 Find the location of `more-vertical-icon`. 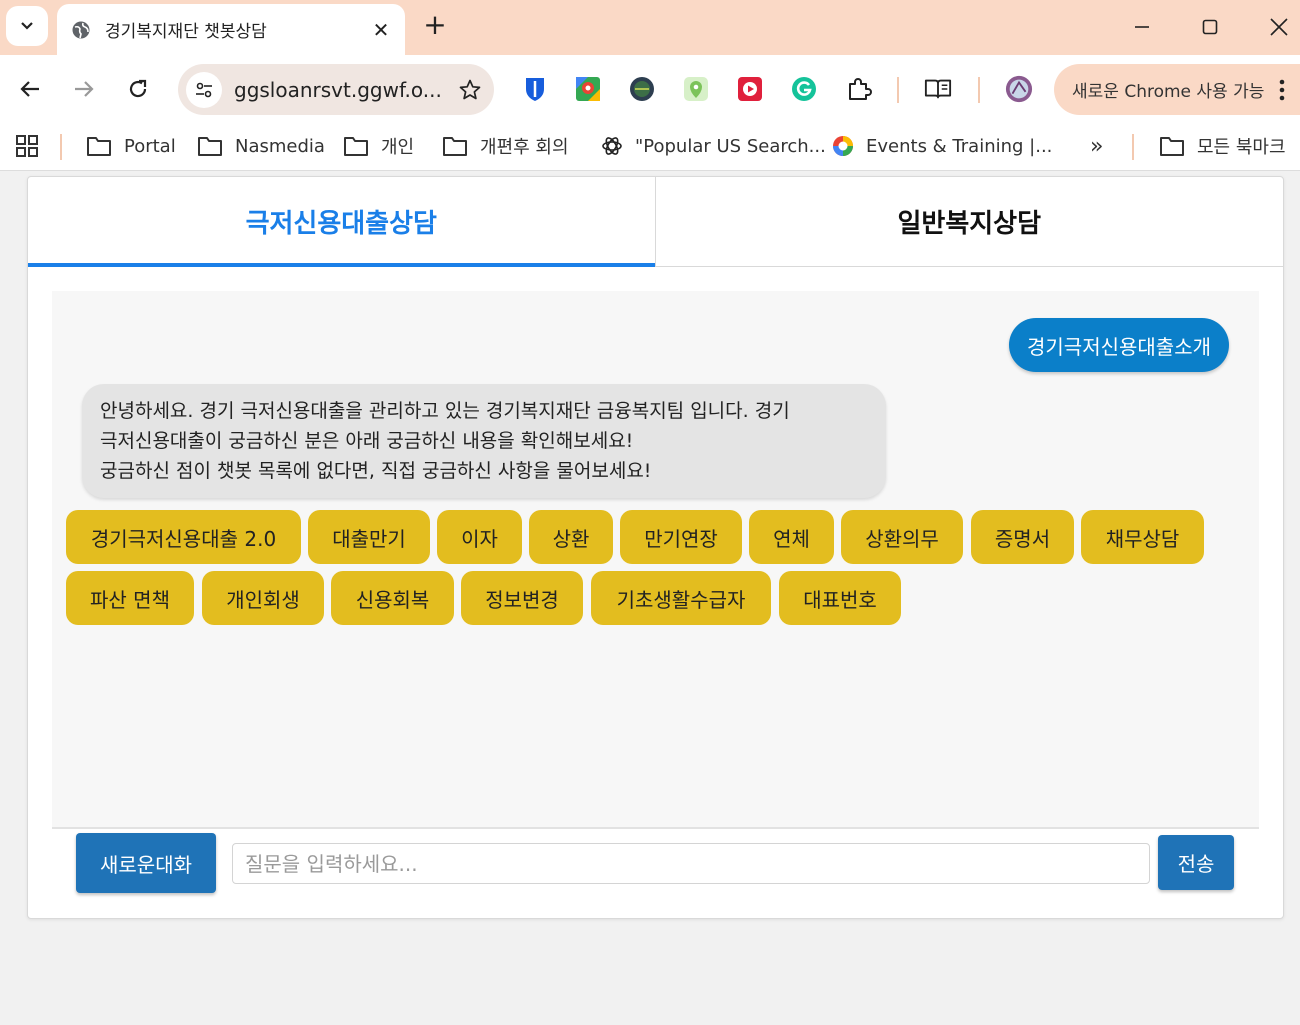

more-vertical-icon is located at coordinates (1282, 90).